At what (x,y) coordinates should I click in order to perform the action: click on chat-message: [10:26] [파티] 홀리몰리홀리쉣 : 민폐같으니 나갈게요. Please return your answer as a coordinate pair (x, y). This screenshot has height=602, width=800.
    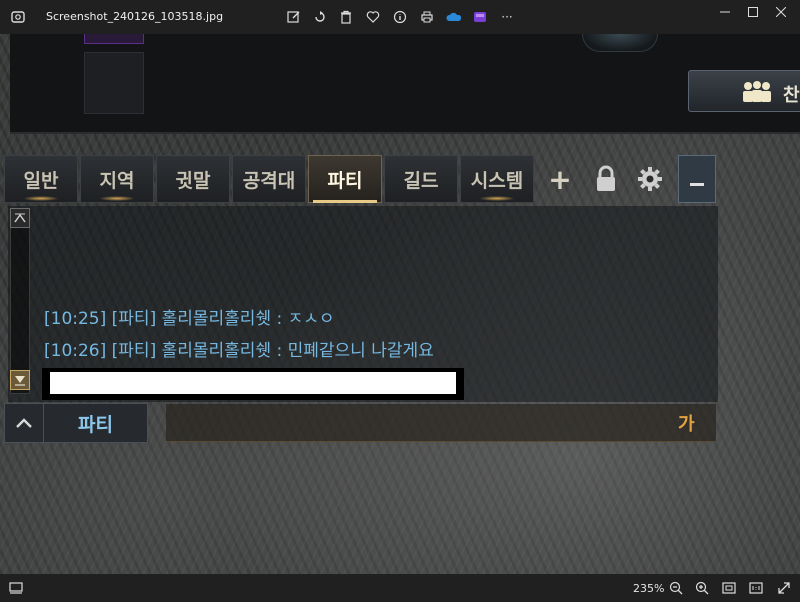
    Looking at the image, I should click on (239, 351).